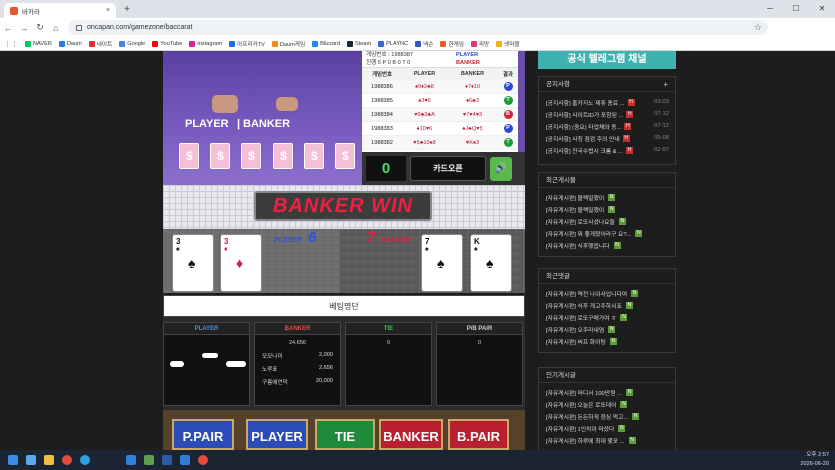  Describe the element at coordinates (13, 460) in the screenshot. I see `start-icon` at that location.